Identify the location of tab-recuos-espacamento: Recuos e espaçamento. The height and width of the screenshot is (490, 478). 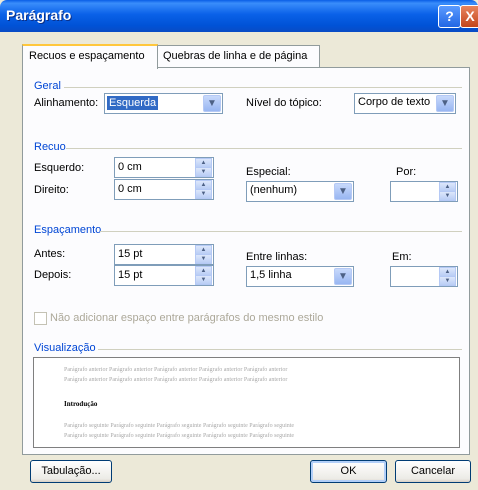
(90, 56).